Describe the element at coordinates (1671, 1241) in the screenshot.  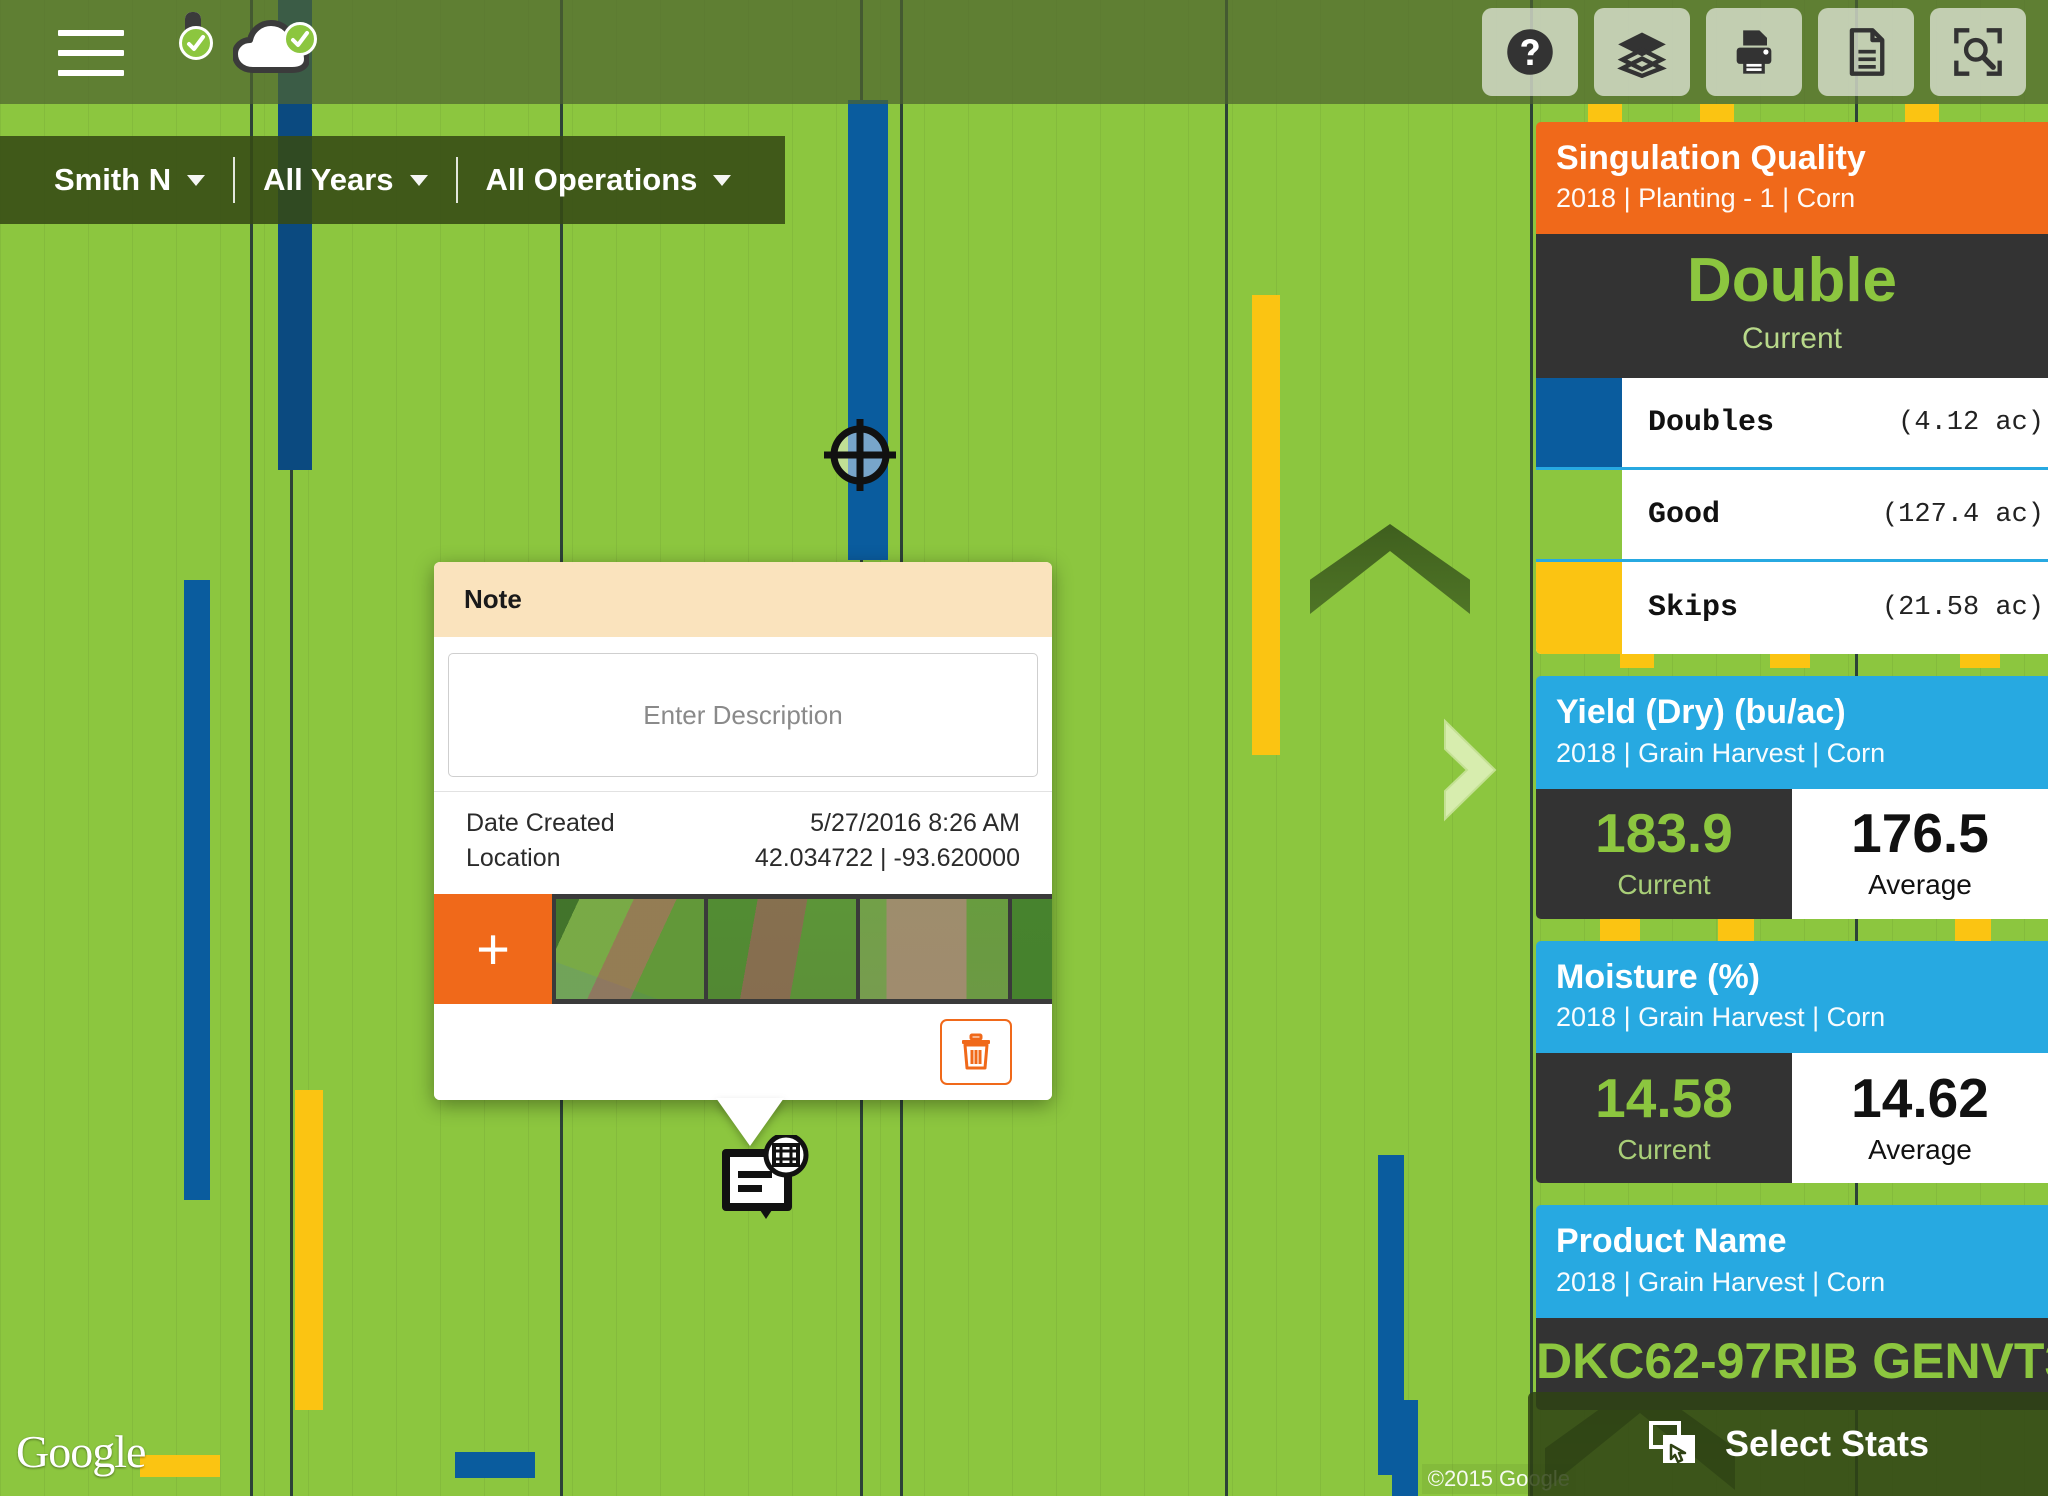
I see `product-title: Product Name` at that location.